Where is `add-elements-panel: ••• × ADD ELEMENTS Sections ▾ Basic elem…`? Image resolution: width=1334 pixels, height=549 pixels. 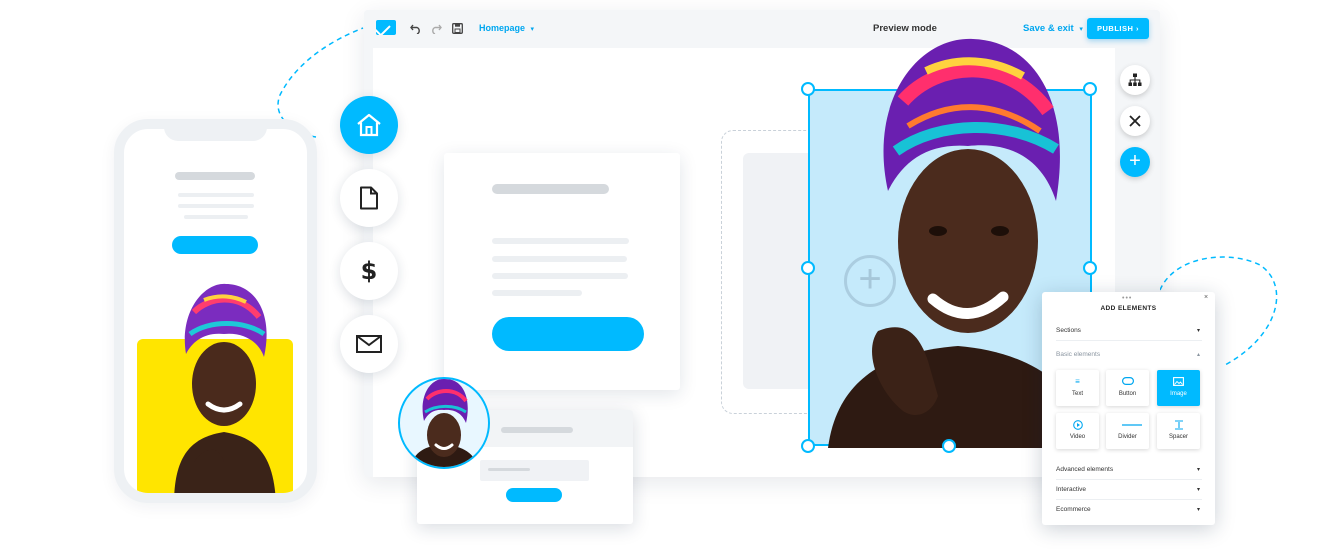 add-elements-panel: ••• × ADD ELEMENTS Sections ▾ Basic elem… is located at coordinates (1128, 408).